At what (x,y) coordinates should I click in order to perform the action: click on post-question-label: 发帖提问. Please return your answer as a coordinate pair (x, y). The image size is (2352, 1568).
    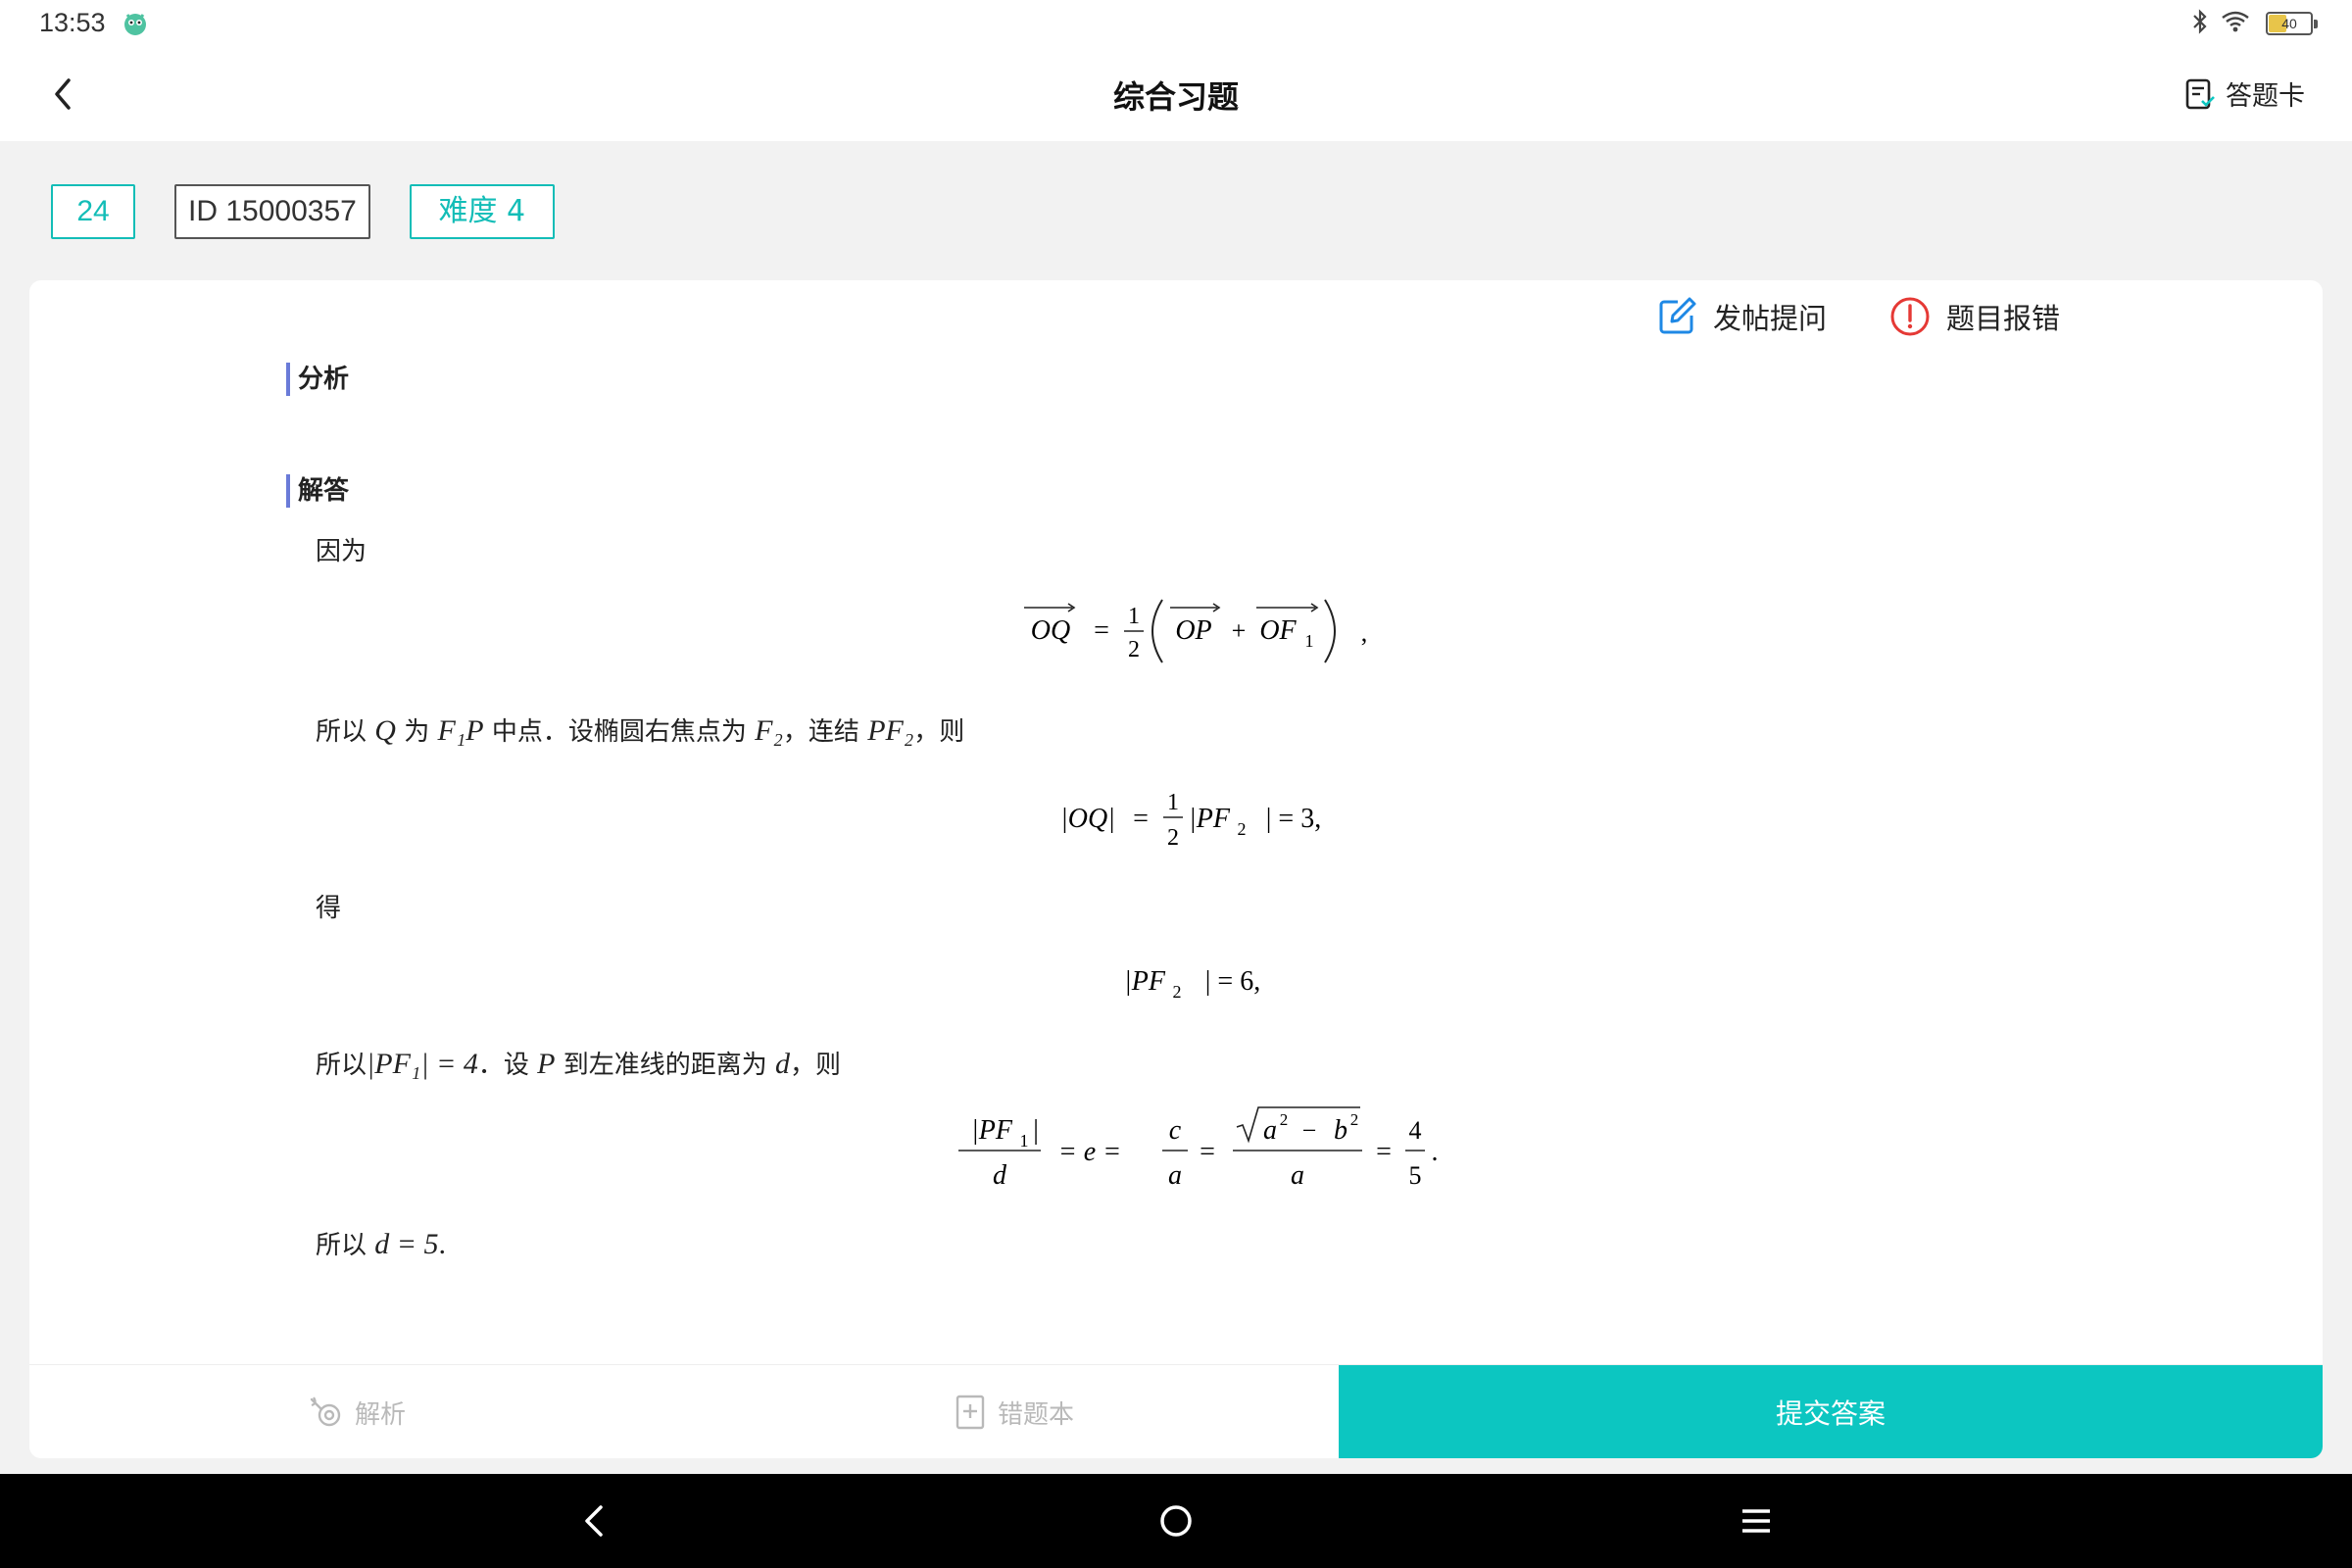
    Looking at the image, I should click on (1770, 318).